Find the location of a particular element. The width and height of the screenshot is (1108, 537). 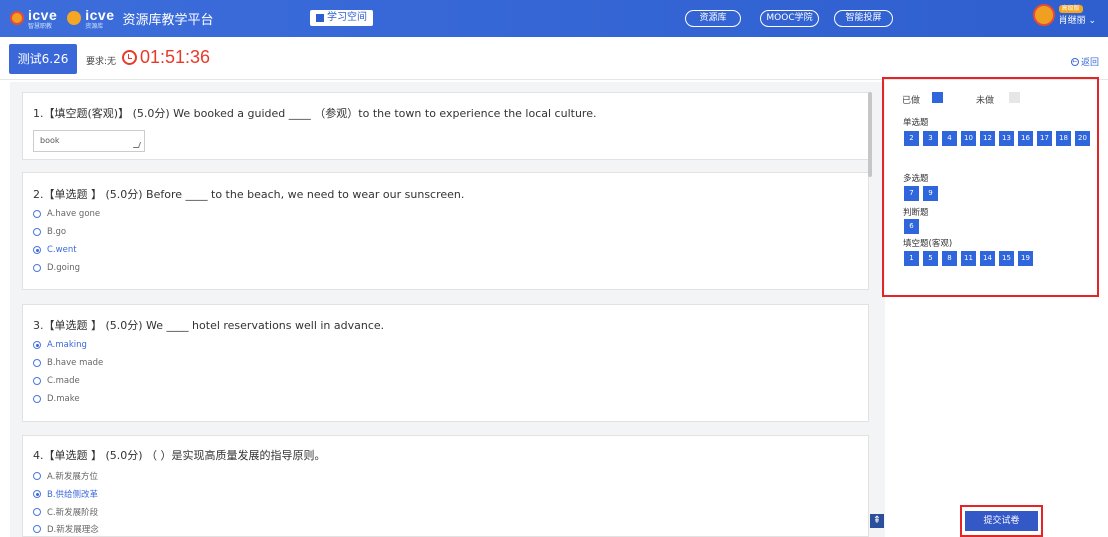

legend-done-swatch is located at coordinates (937, 97).